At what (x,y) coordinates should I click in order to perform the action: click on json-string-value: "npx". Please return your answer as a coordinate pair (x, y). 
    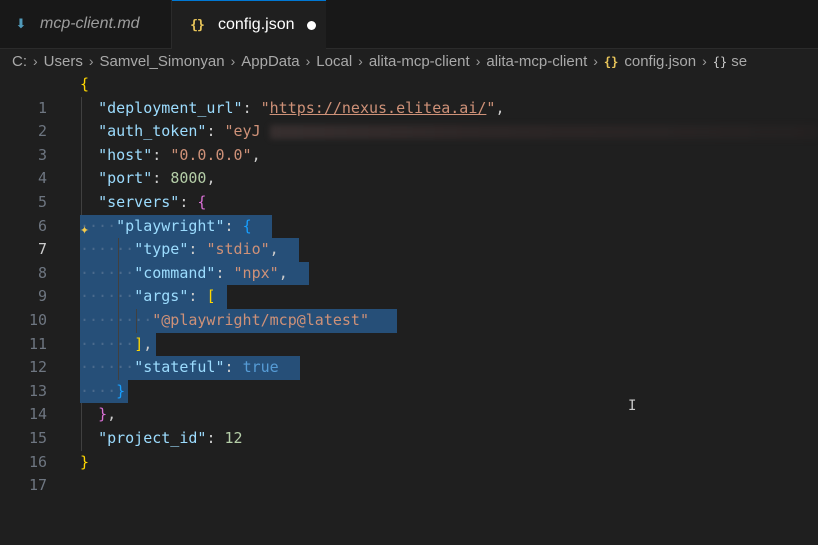
    Looking at the image, I should click on (256, 272).